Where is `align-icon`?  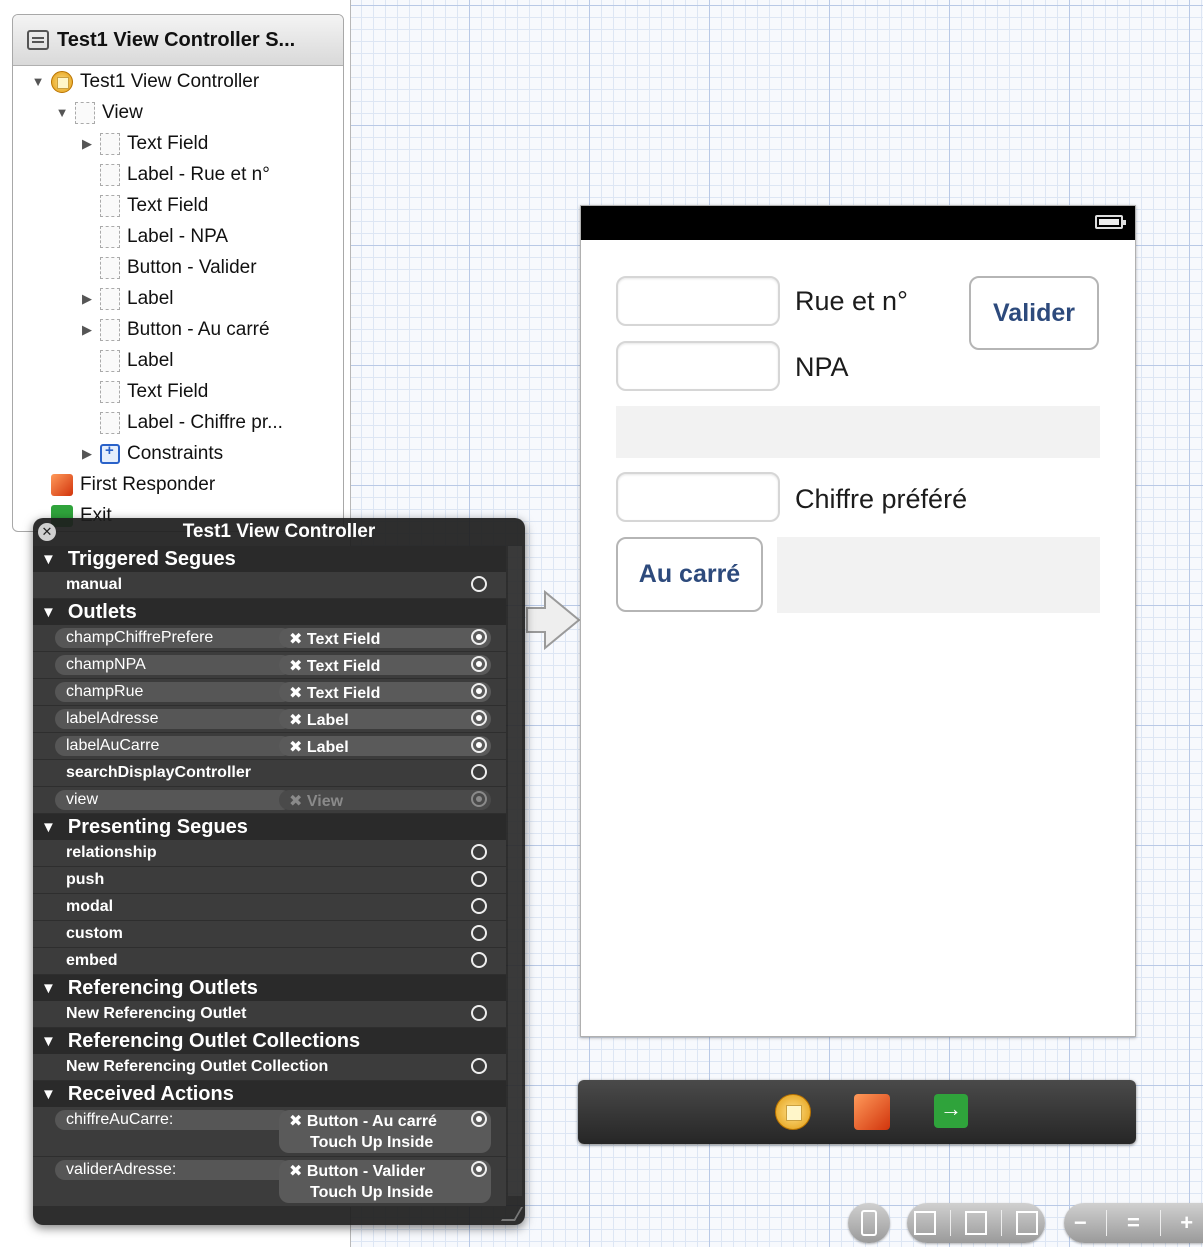
align-icon is located at coordinates (925, 1223).